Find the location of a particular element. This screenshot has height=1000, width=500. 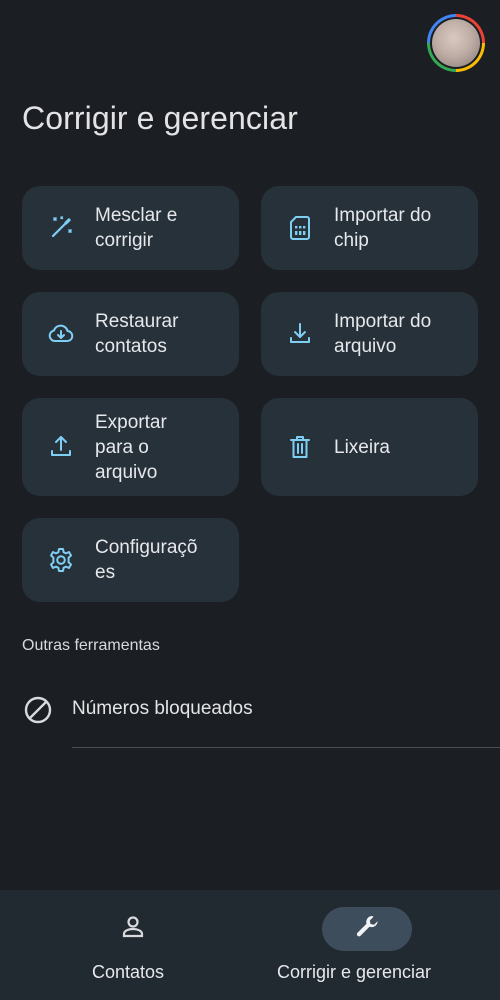

download-icon is located at coordinates (300, 334).